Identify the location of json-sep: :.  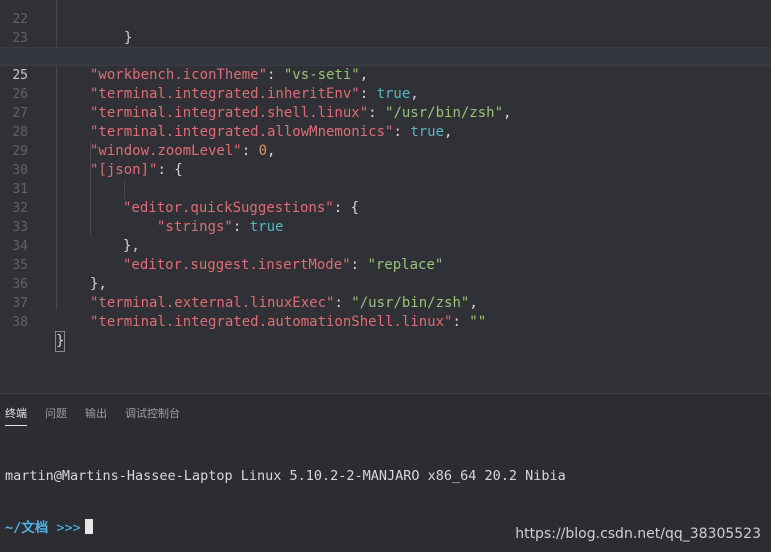
(461, 322).